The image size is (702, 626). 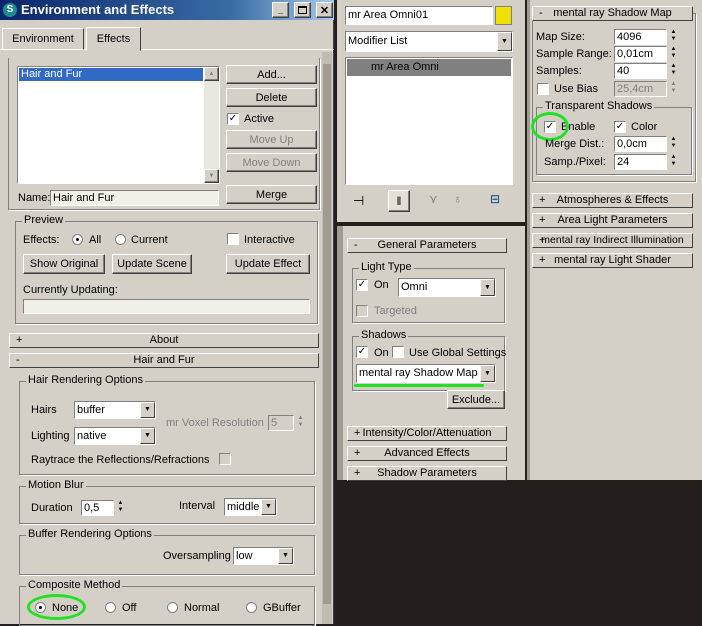 What do you see at coordinates (164, 360) in the screenshot?
I see `rollout-hair-and-fur: - Hair and Fur` at bounding box center [164, 360].